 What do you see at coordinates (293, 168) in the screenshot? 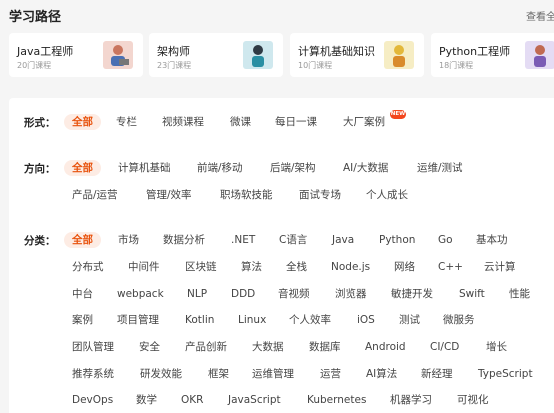
I see `tag-direction-backend: 后端/架构` at bounding box center [293, 168].